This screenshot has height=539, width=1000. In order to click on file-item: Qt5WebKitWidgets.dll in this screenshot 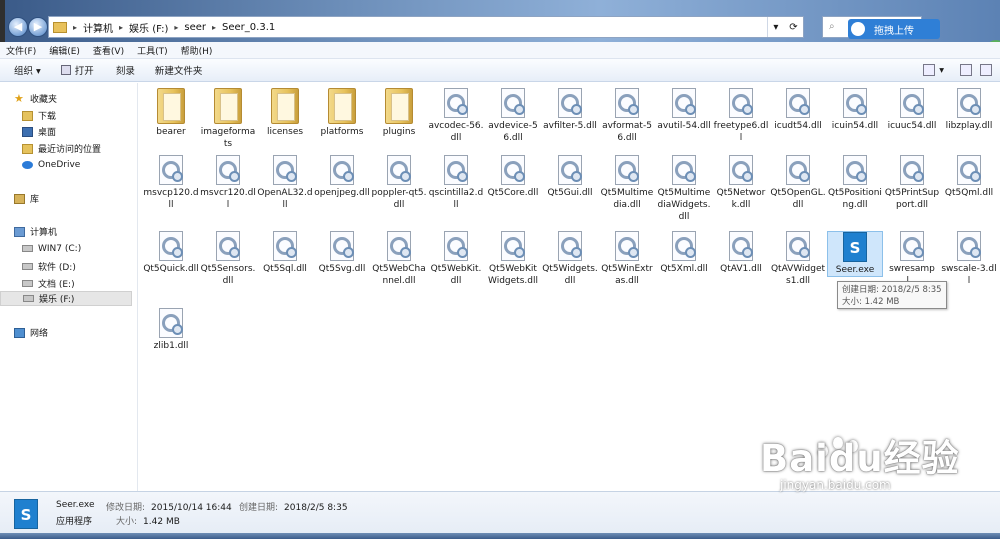, I will do `click(513, 259)`.